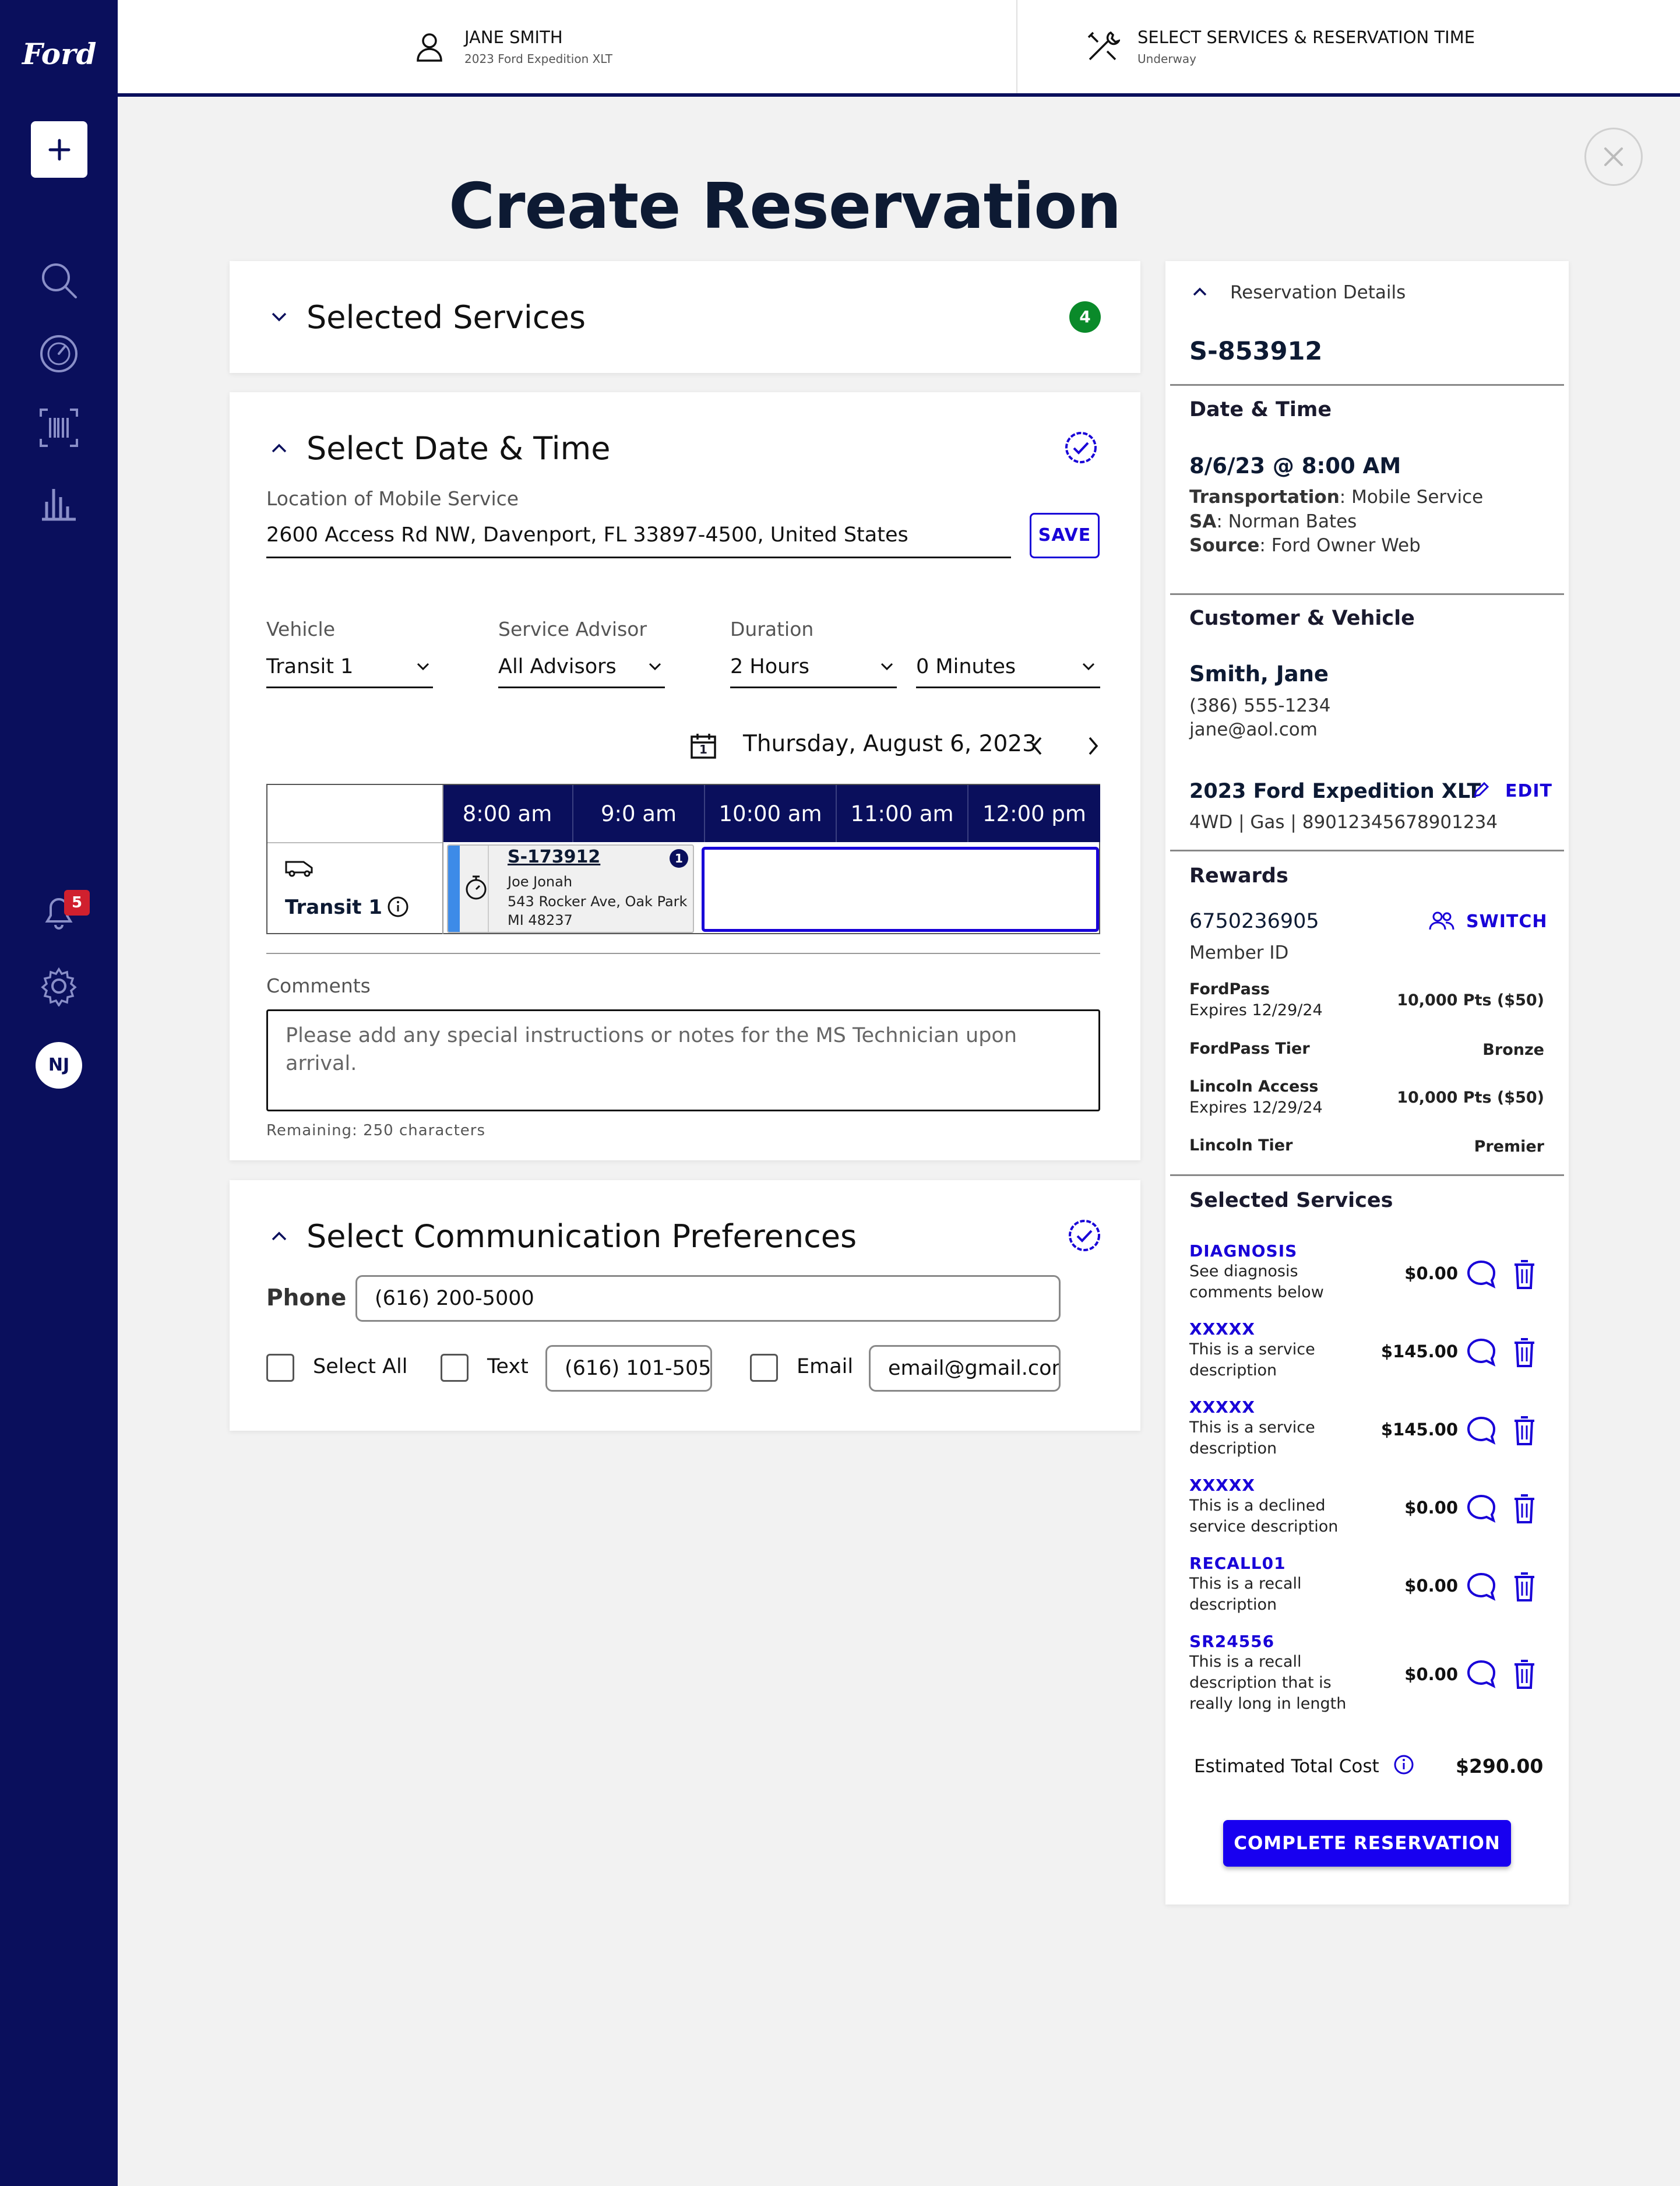 The width and height of the screenshot is (1680, 2186). I want to click on gauge-icon, so click(59, 353).